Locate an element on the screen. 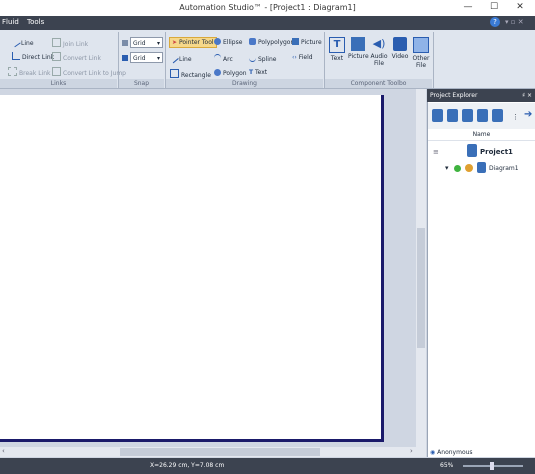  tree-expand-icon: ▾ is located at coordinates (447, 168).